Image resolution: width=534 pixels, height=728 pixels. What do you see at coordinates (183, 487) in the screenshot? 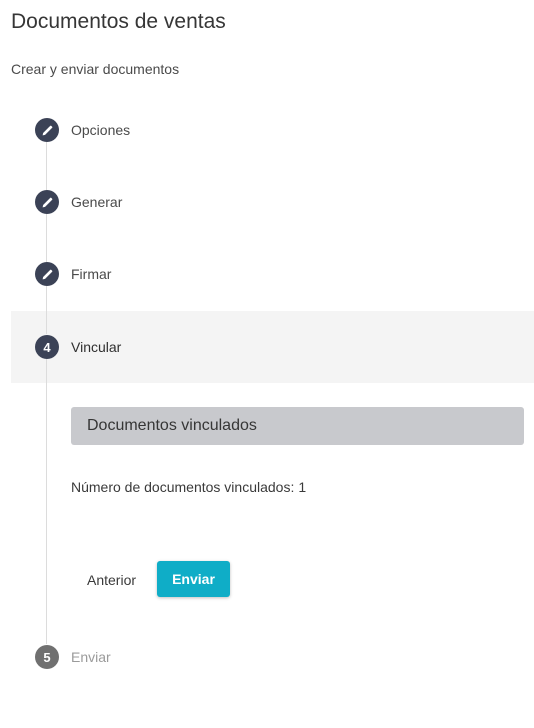
I see `count-label: Número de documentos vinculados:` at bounding box center [183, 487].